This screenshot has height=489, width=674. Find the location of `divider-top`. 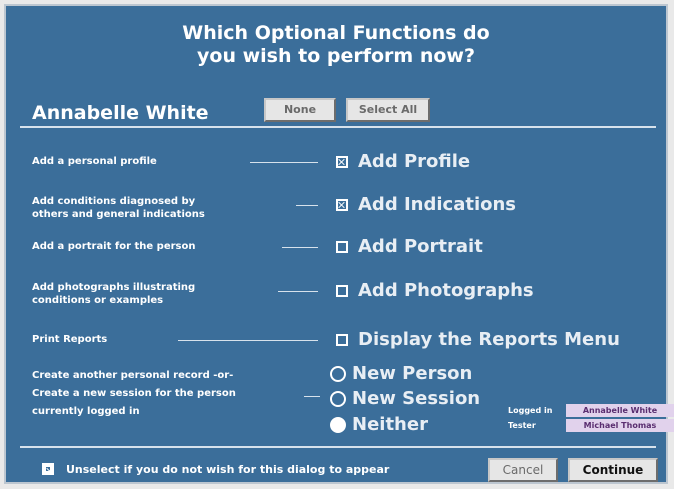

divider-top is located at coordinates (338, 127).